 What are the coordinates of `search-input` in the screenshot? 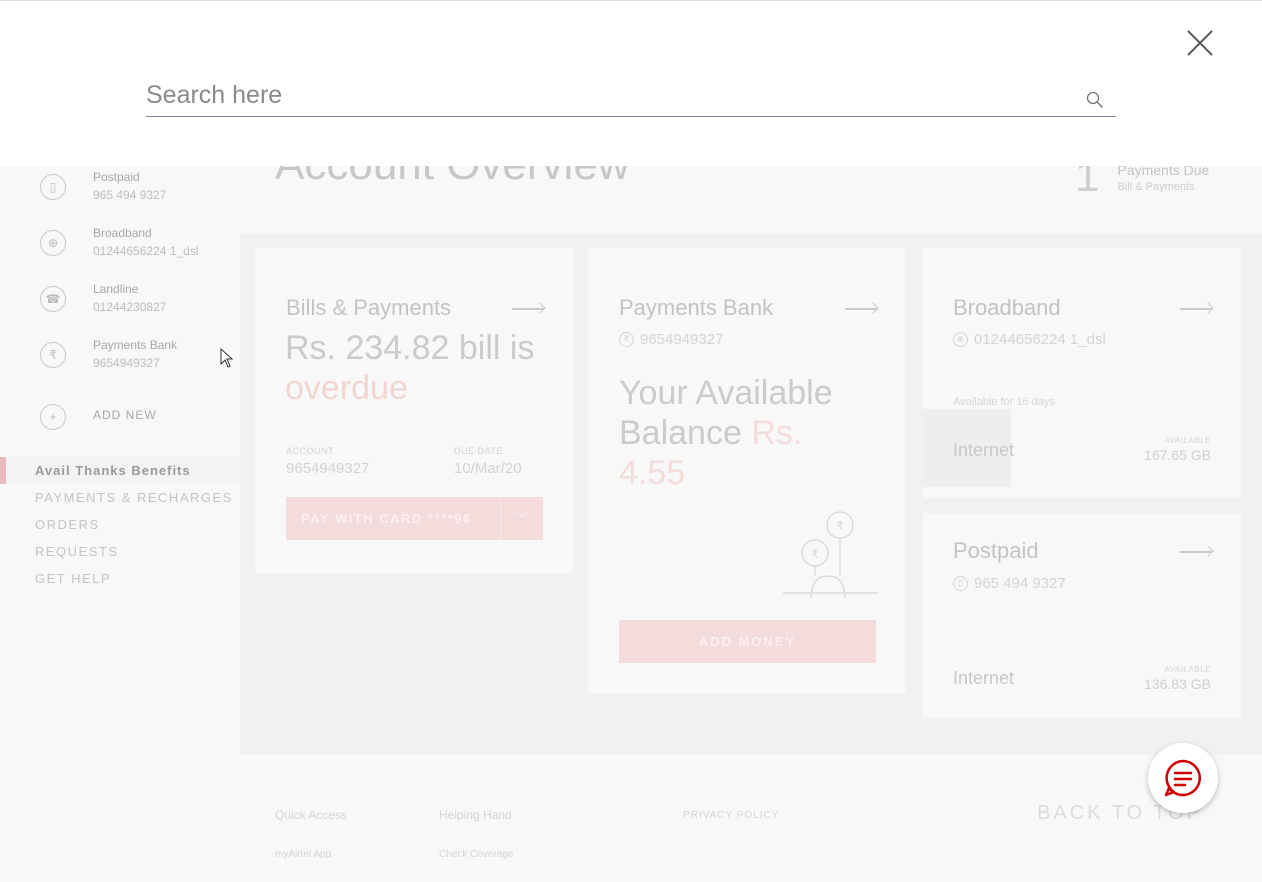 It's located at (611, 95).